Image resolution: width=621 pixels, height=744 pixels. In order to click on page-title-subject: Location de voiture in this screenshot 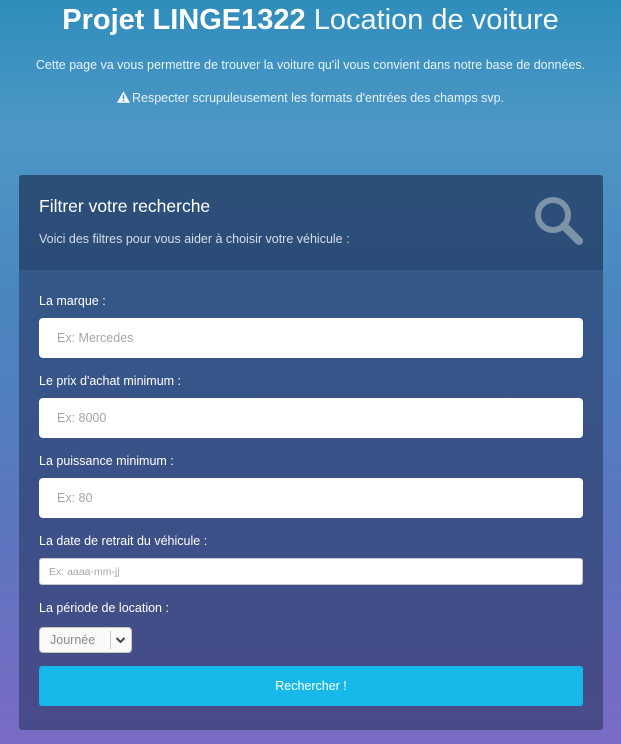, I will do `click(436, 20)`.